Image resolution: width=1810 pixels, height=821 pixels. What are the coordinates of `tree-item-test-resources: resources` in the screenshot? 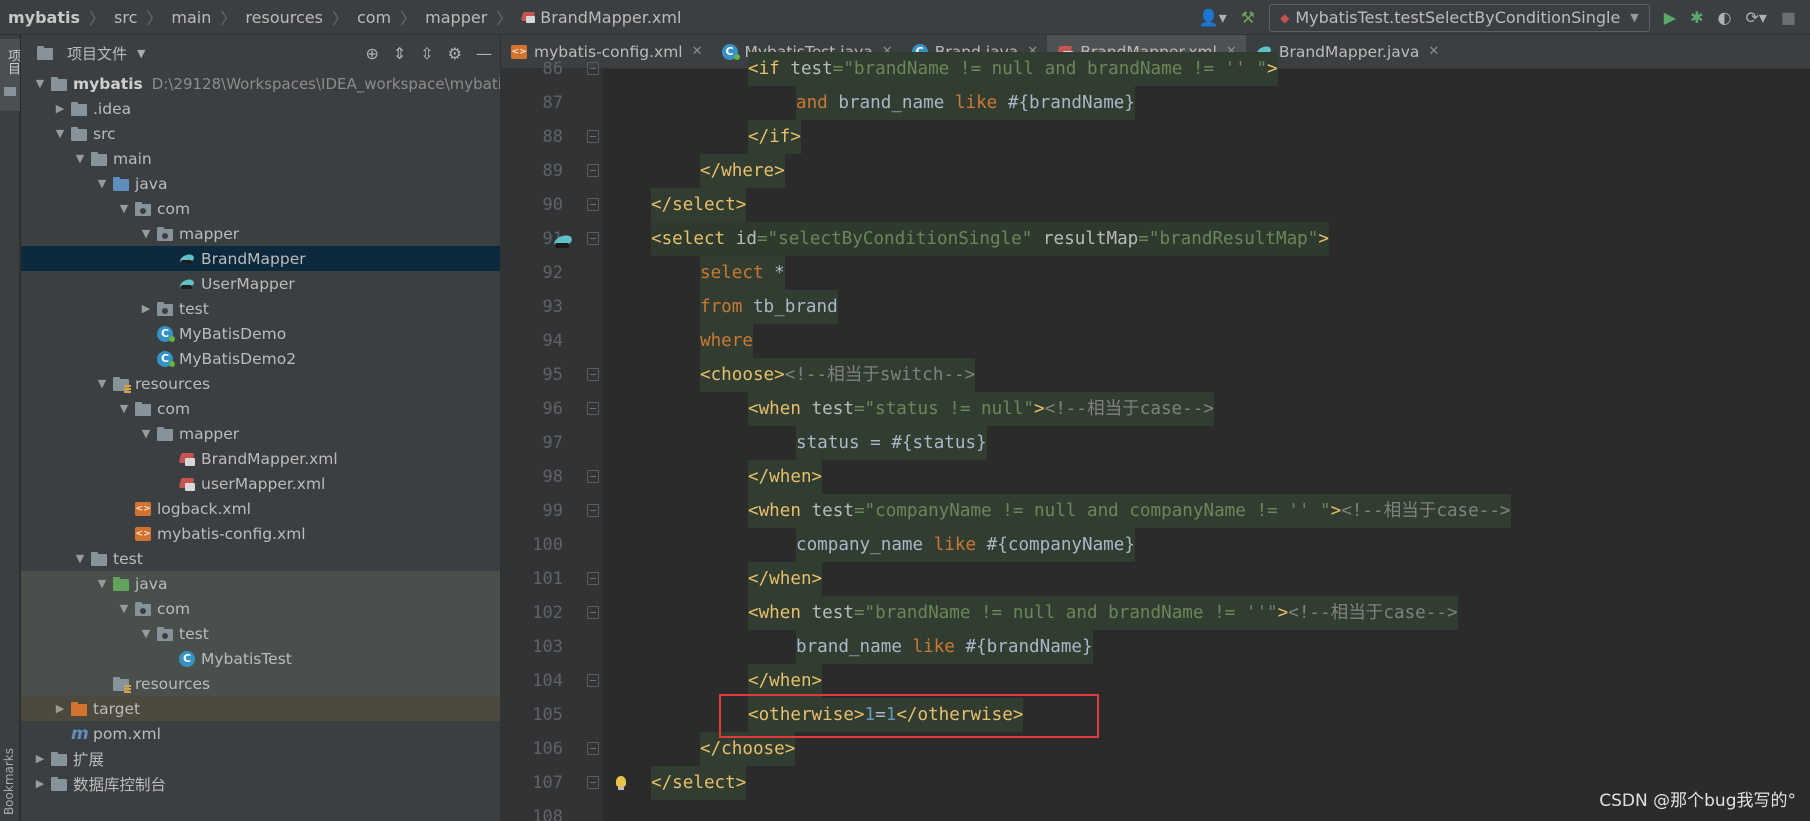 It's located at (260, 683).